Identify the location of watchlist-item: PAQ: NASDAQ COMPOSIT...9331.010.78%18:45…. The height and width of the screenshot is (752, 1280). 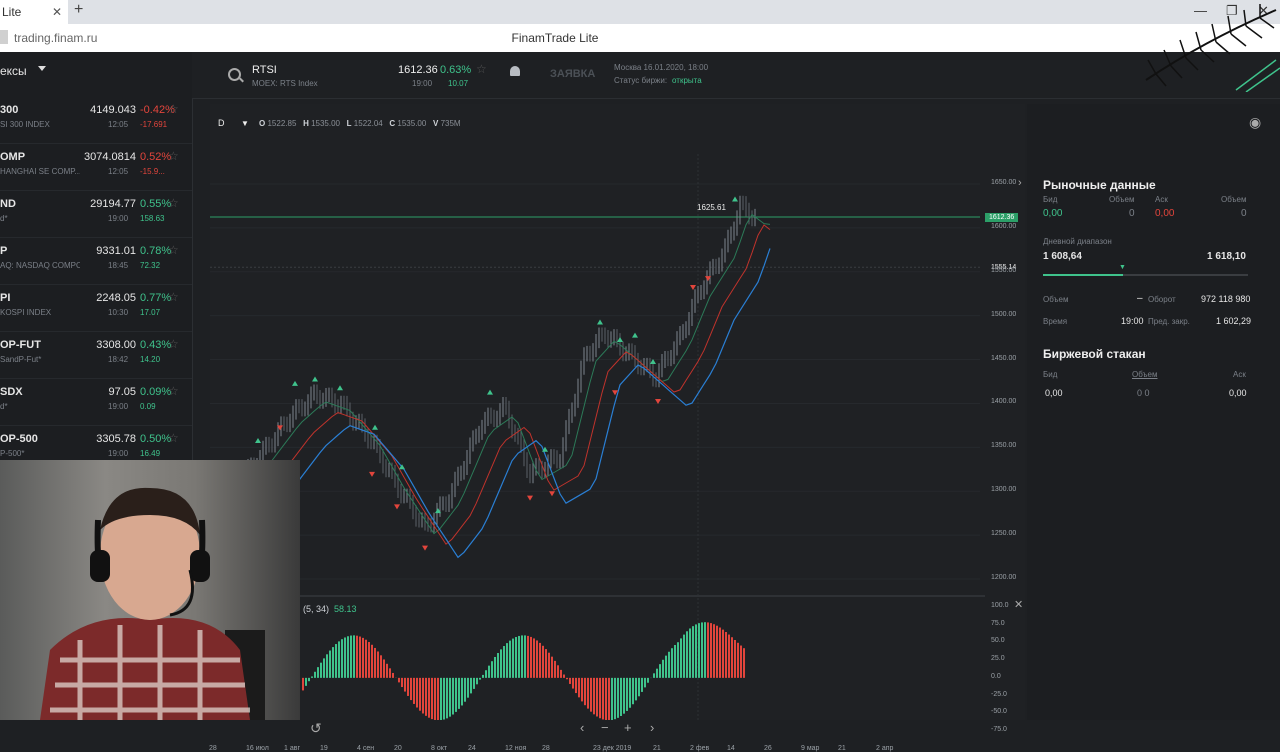
(96, 261).